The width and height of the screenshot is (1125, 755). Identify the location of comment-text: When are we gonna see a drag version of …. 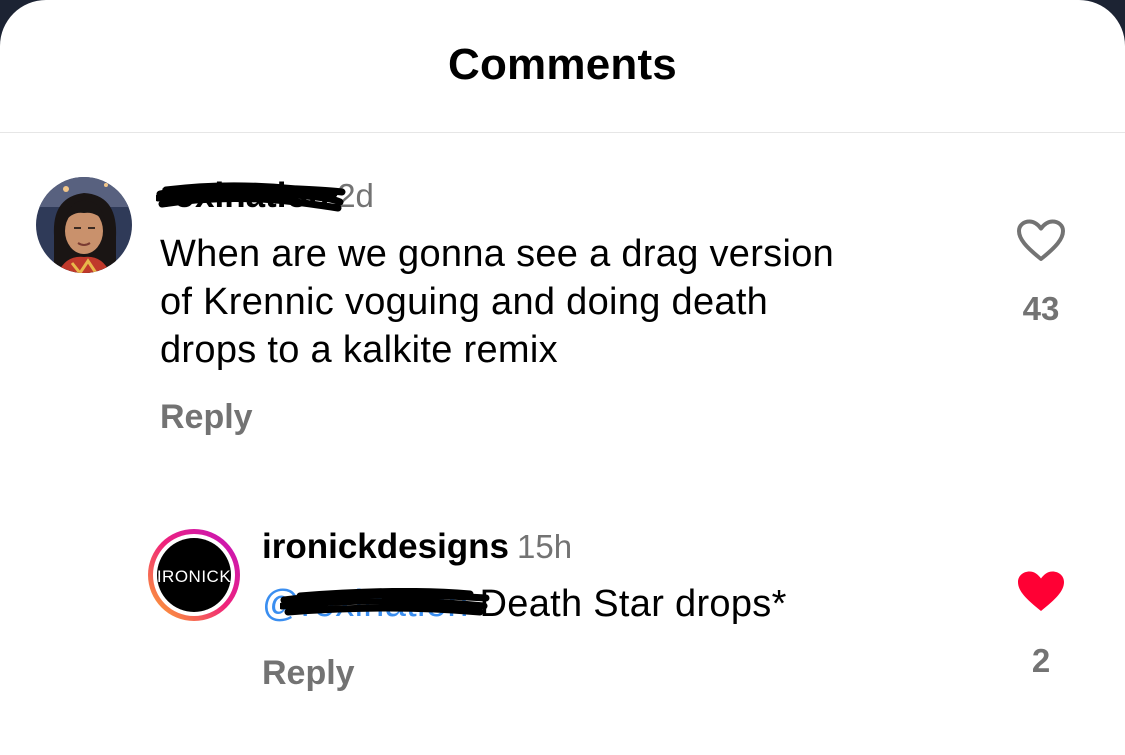
(560, 302).